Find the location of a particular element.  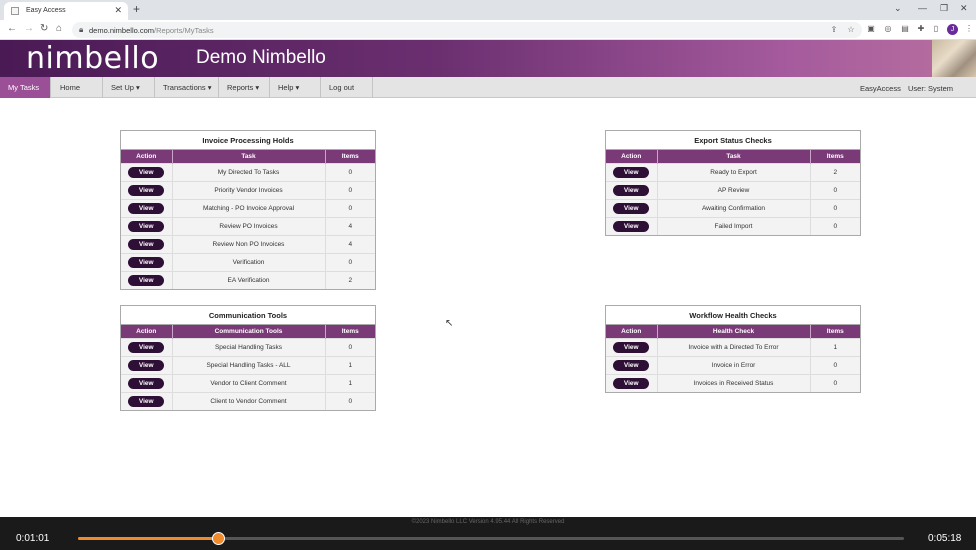

task-cell: Vendor to Client Comment is located at coordinates (249, 382).